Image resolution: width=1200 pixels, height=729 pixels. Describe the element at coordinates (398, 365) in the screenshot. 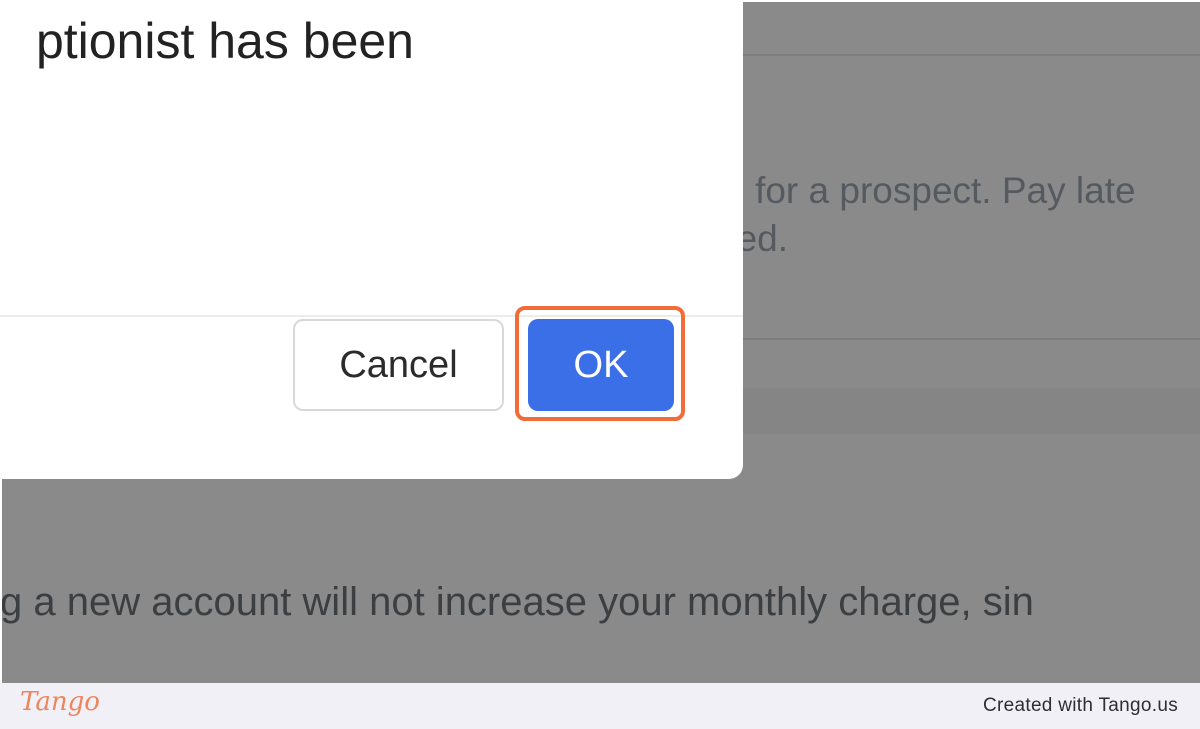

I see `cancel-button: Cancel` at that location.